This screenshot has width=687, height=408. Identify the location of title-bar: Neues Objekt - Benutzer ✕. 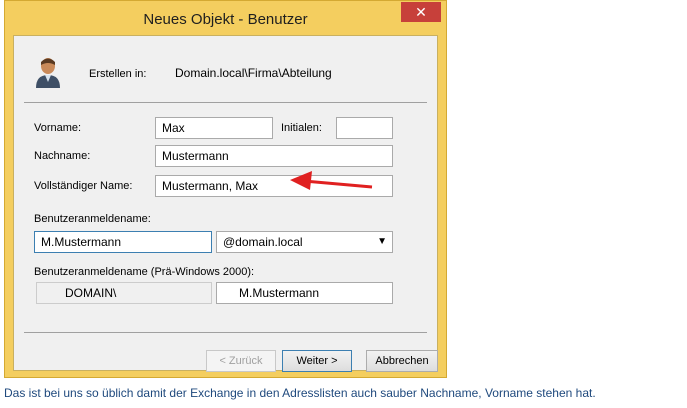
(225, 19).